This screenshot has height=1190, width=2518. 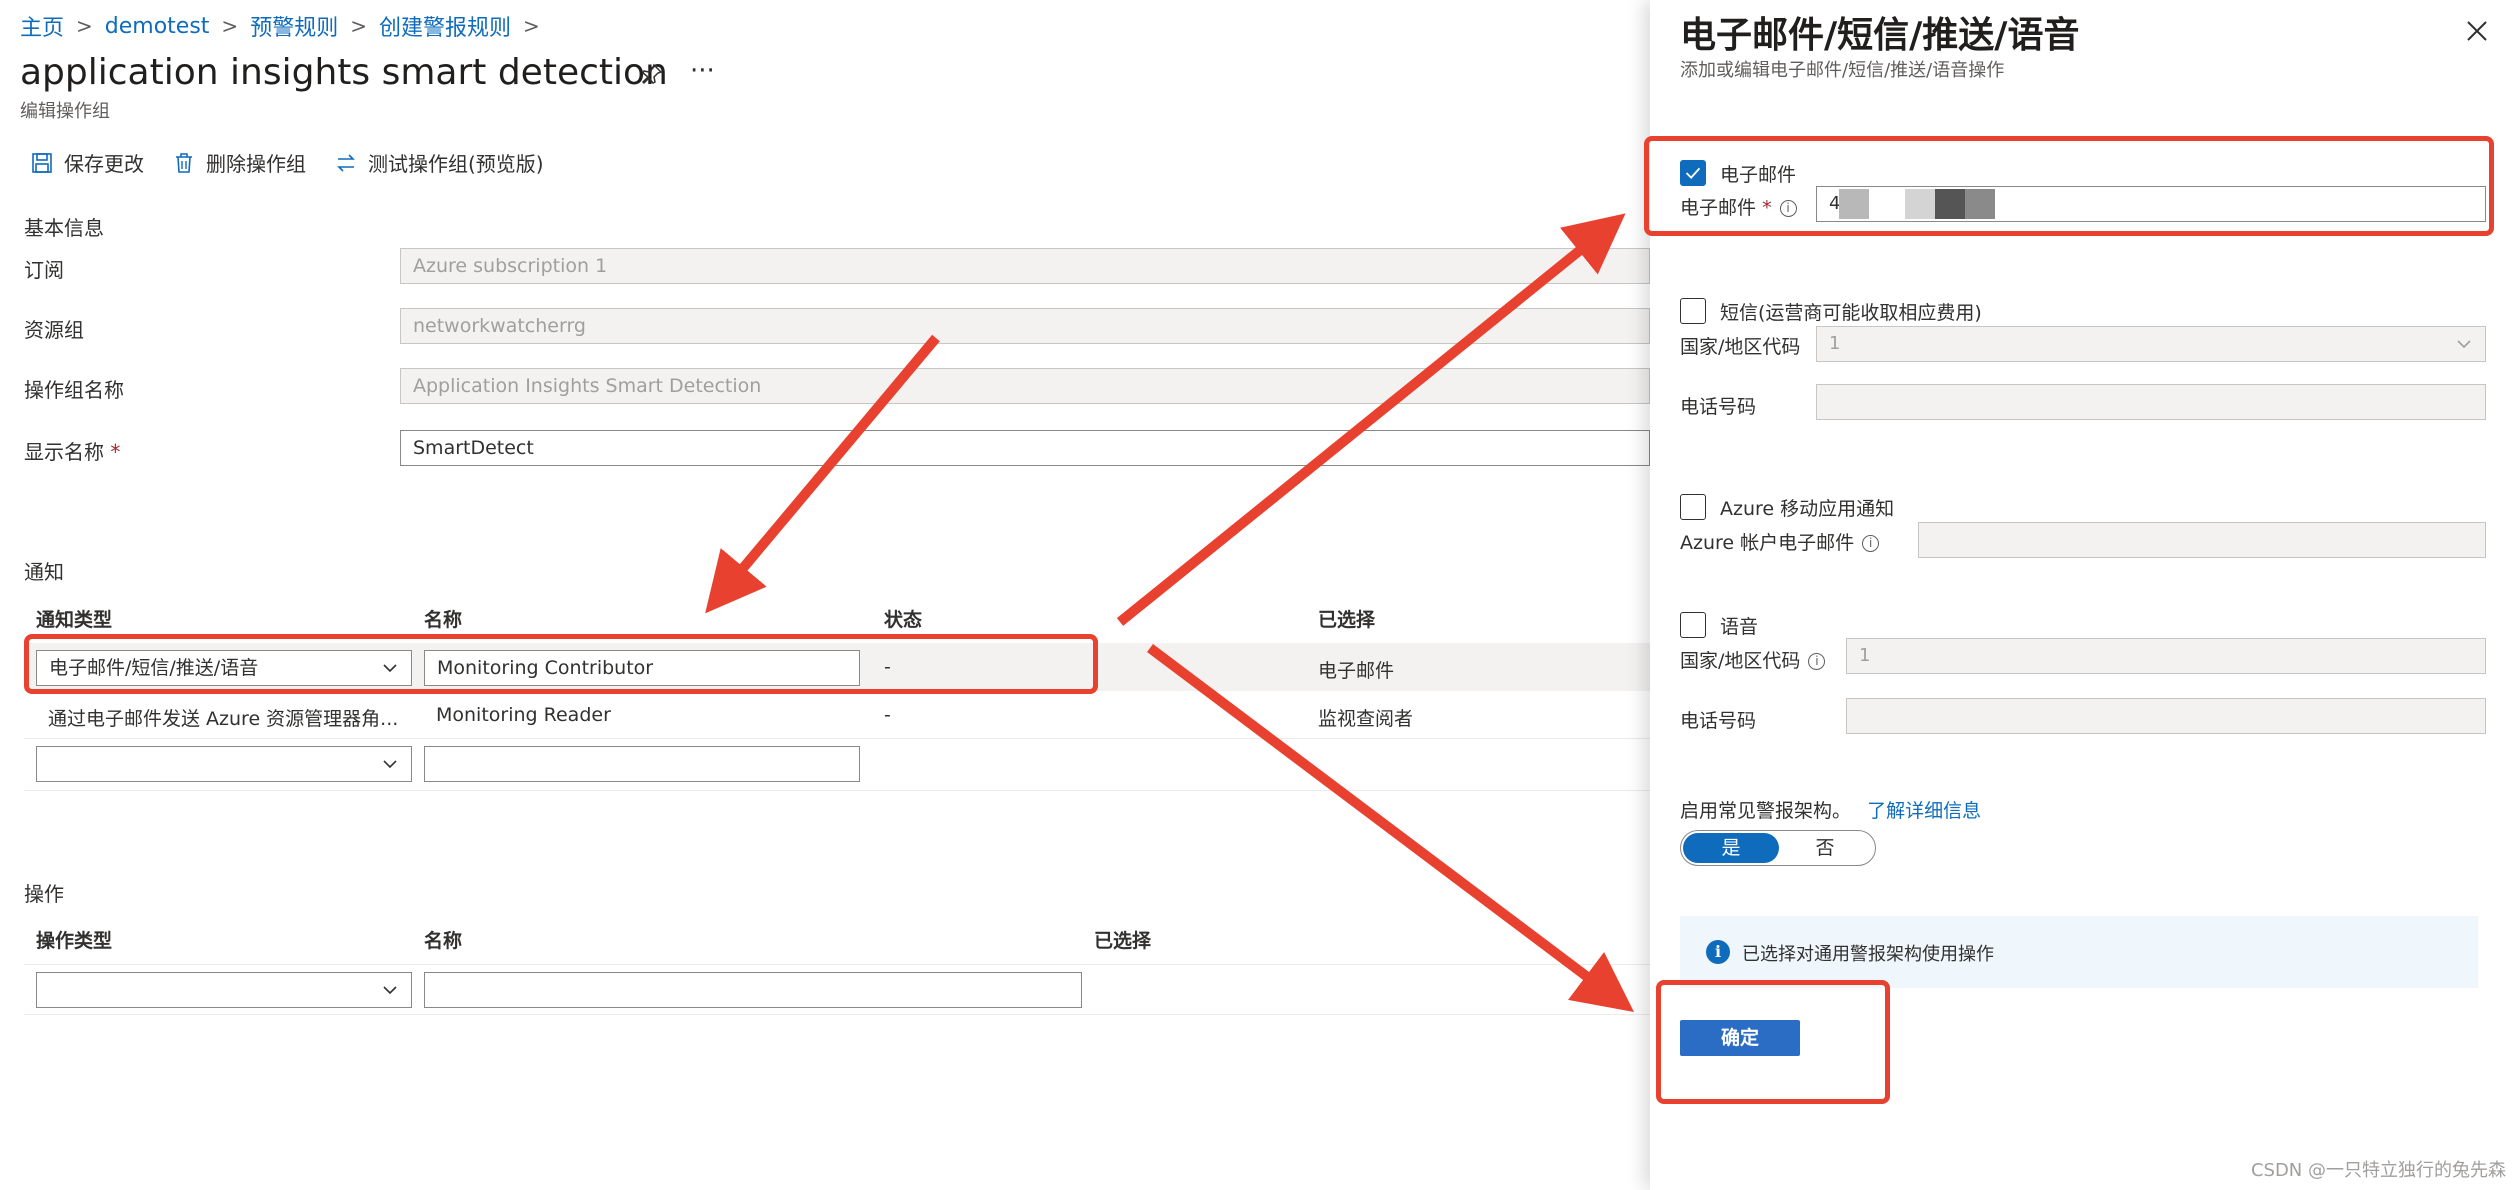 What do you see at coordinates (74, 941) in the screenshot?
I see `col-action-type: 操作类型` at bounding box center [74, 941].